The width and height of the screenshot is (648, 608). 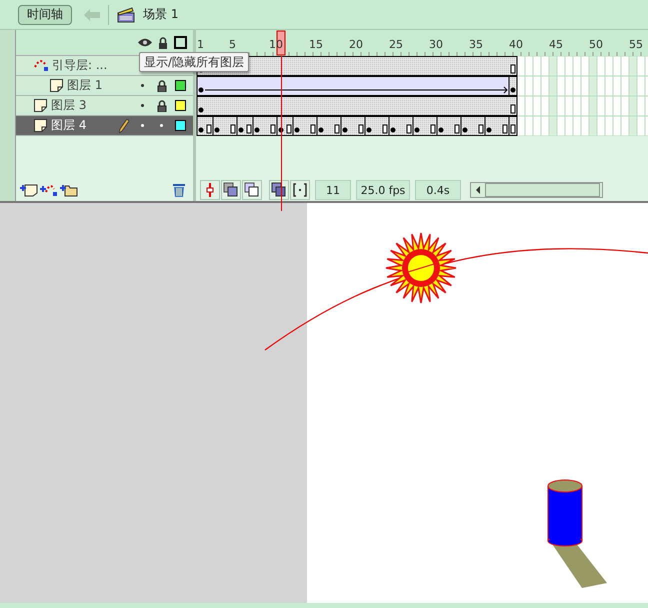 What do you see at coordinates (179, 190) in the screenshot?
I see `trash-icon` at bounding box center [179, 190].